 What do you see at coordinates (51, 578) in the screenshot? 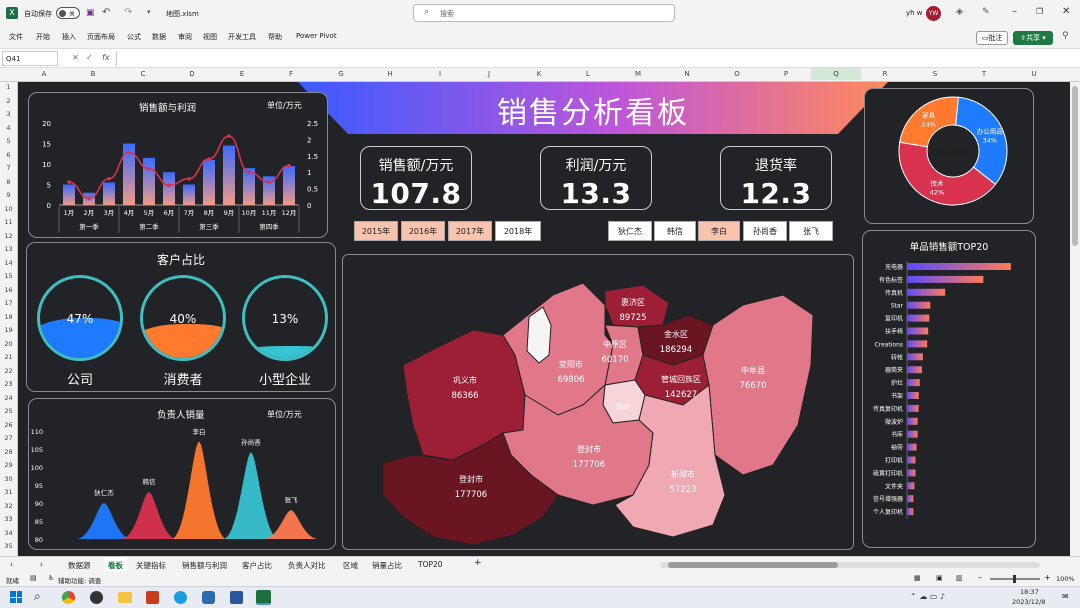
I see `accessibility-icon: ♿` at bounding box center [51, 578].